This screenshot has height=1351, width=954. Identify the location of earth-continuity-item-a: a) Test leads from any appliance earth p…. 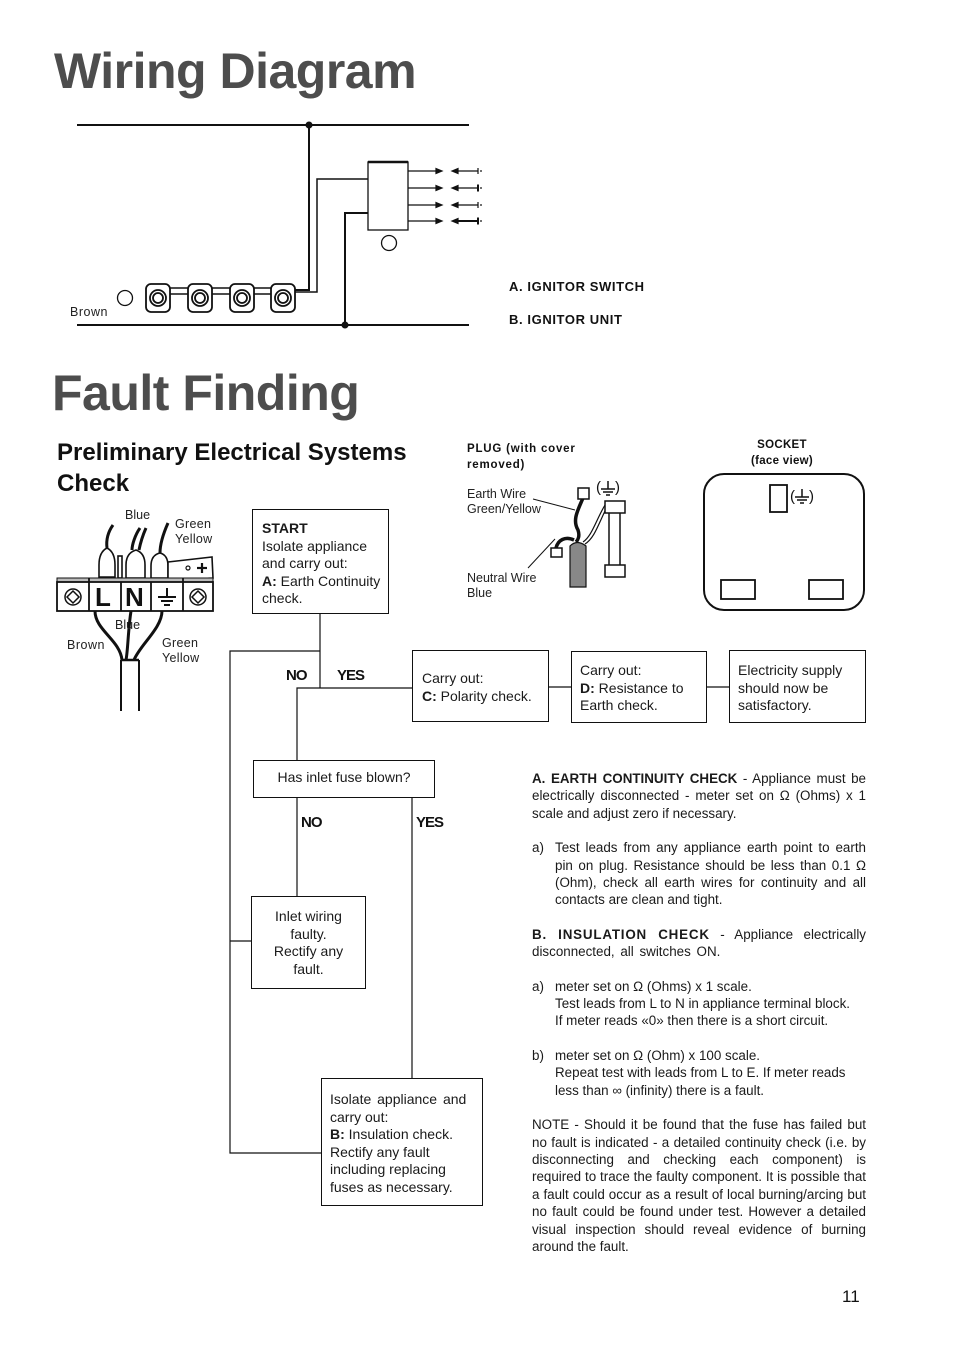
(699, 874).